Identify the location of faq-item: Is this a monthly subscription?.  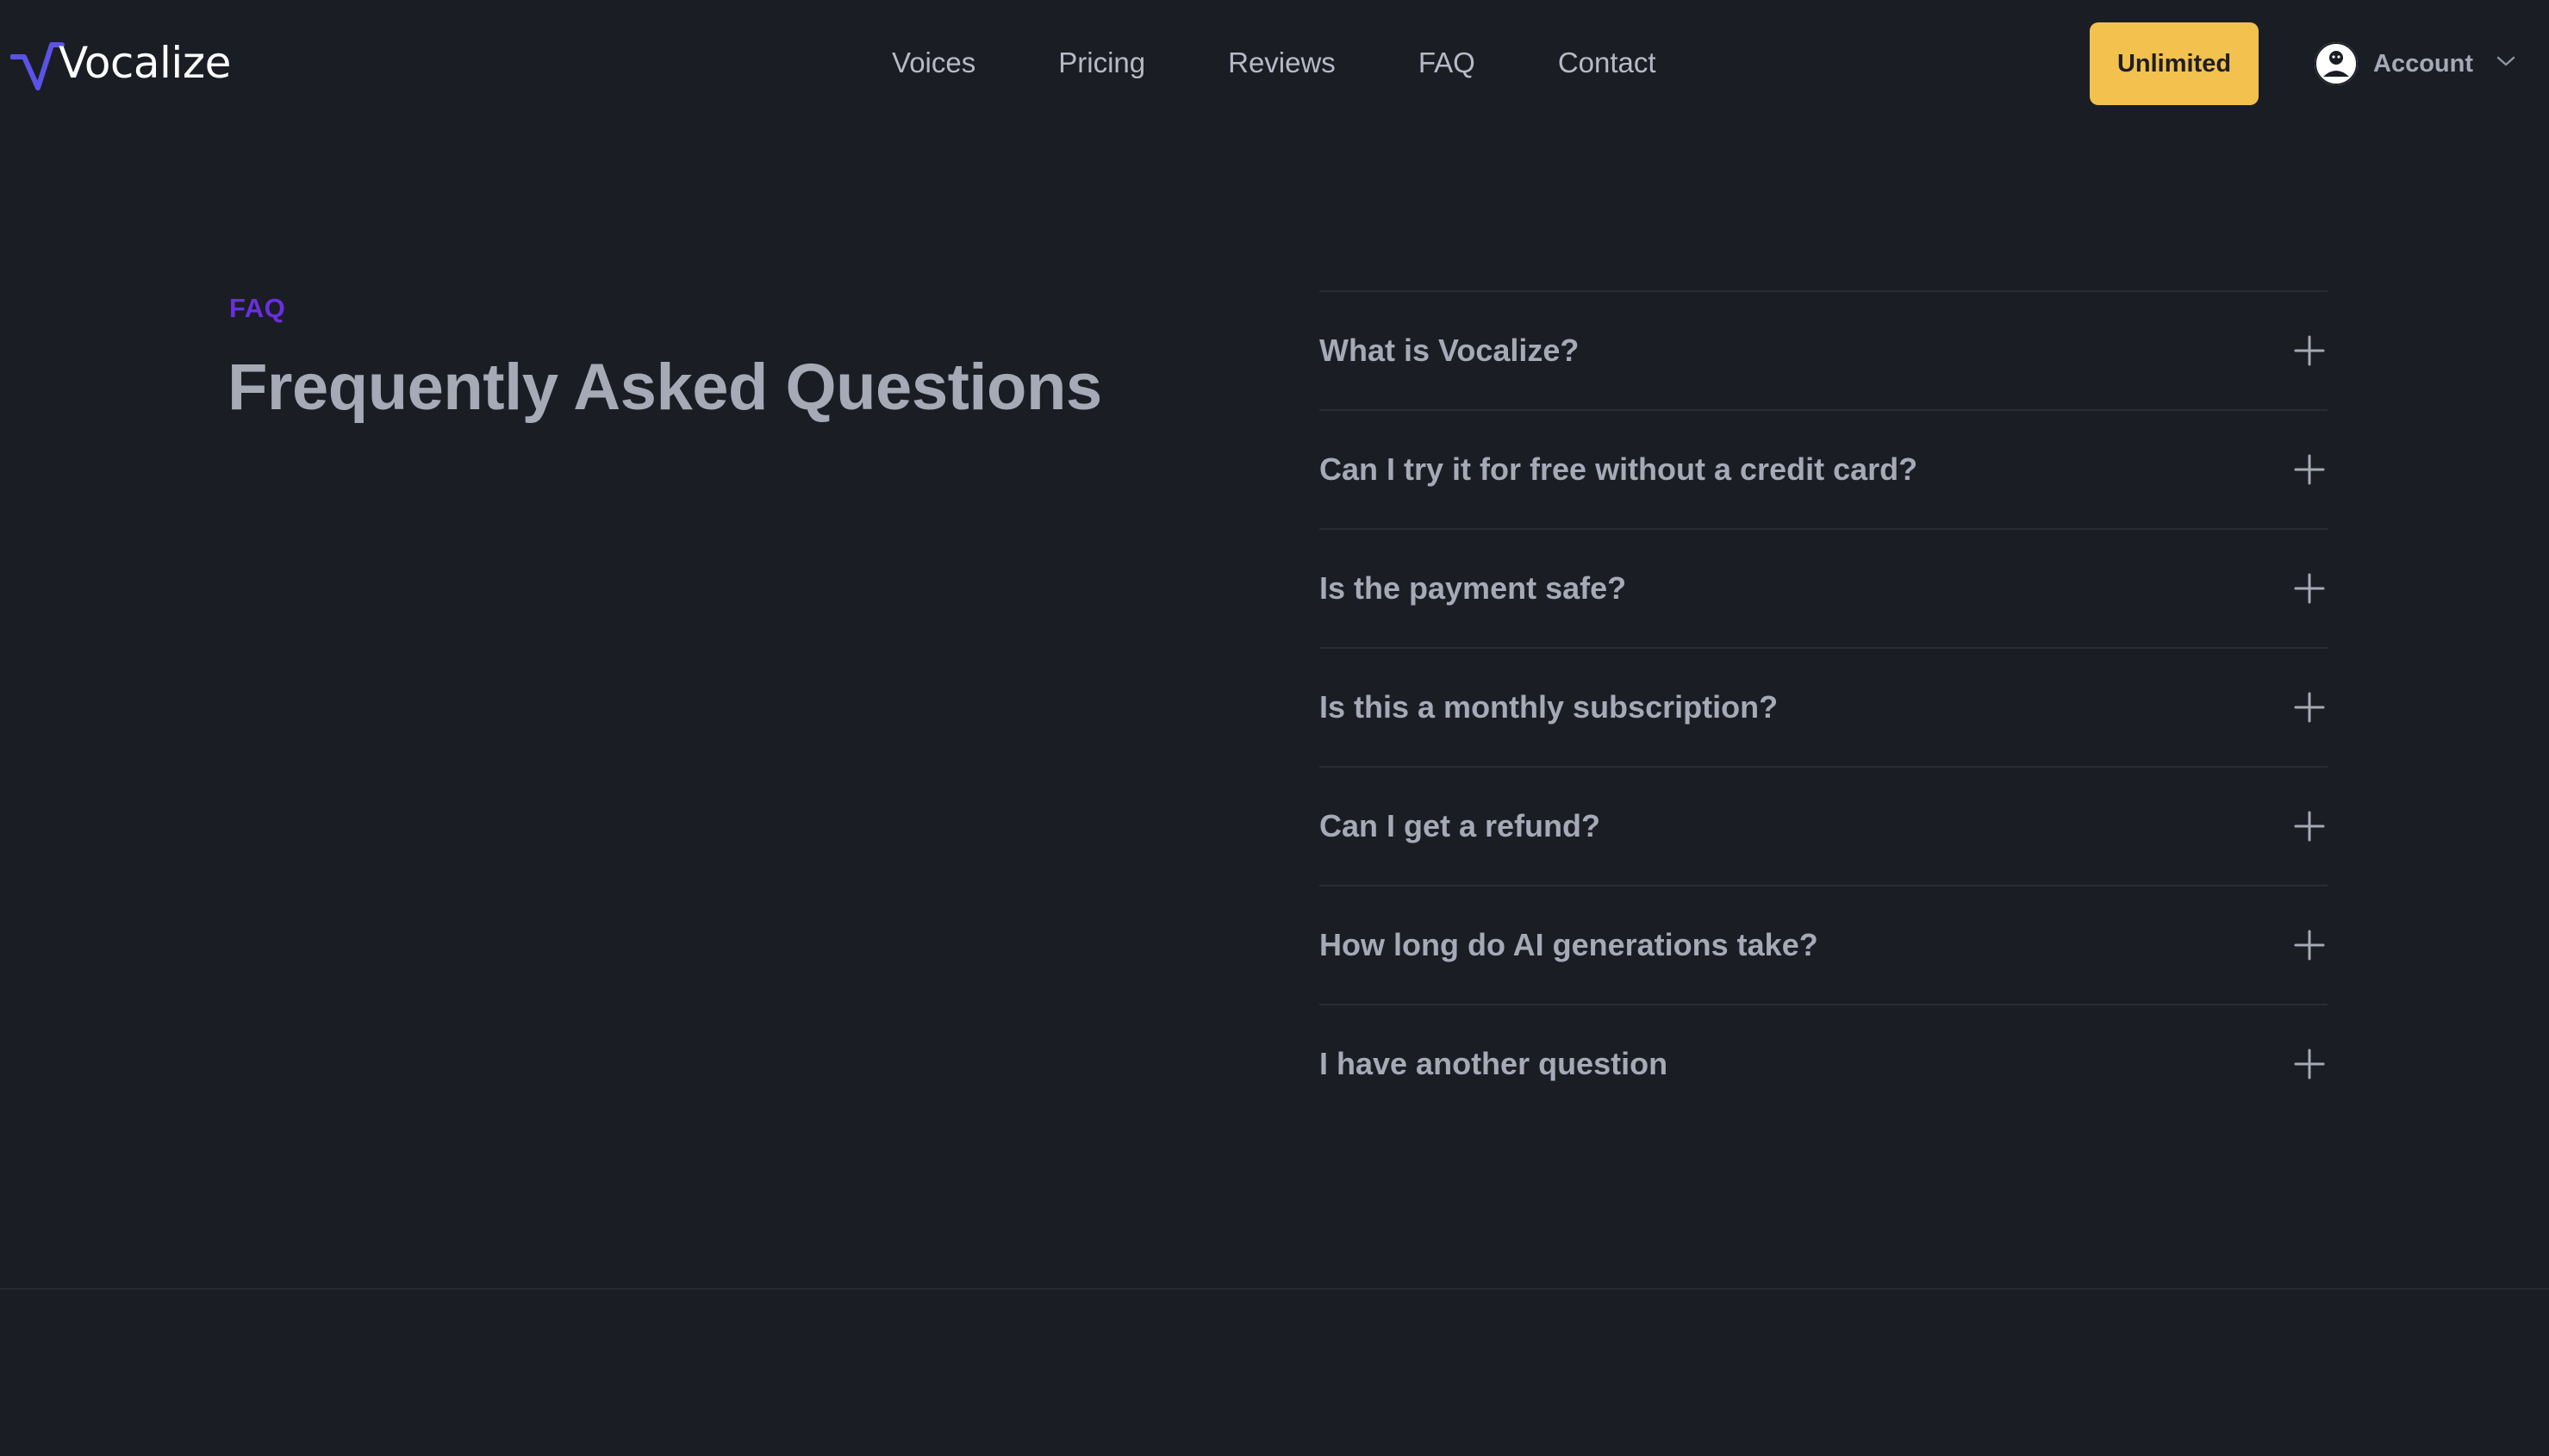
(1823, 707).